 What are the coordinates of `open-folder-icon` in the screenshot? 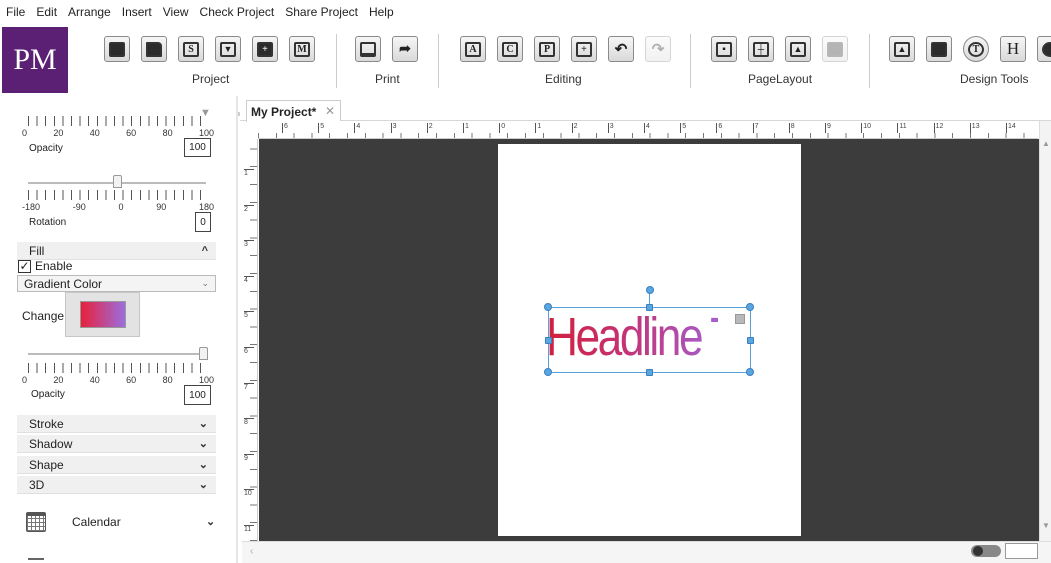 It's located at (154, 49).